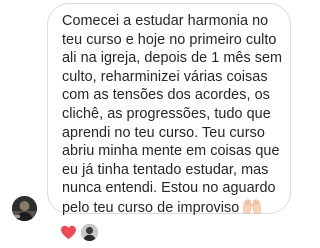  I want to click on message-line: ali na igreja, depois de 1 mês sem, so click(172, 58).